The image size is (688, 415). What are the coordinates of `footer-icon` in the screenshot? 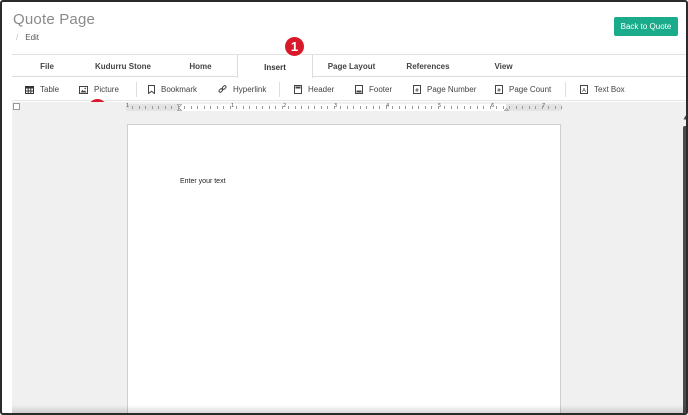 It's located at (359, 89).